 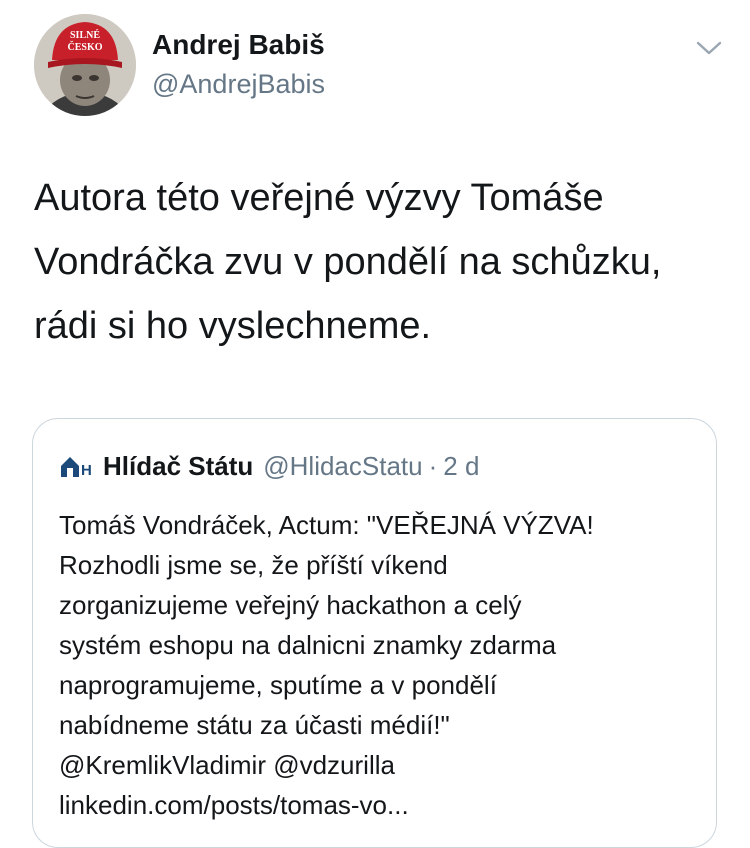 I want to click on quoted-author-handle: @HlidacStatu, so click(x=342, y=466).